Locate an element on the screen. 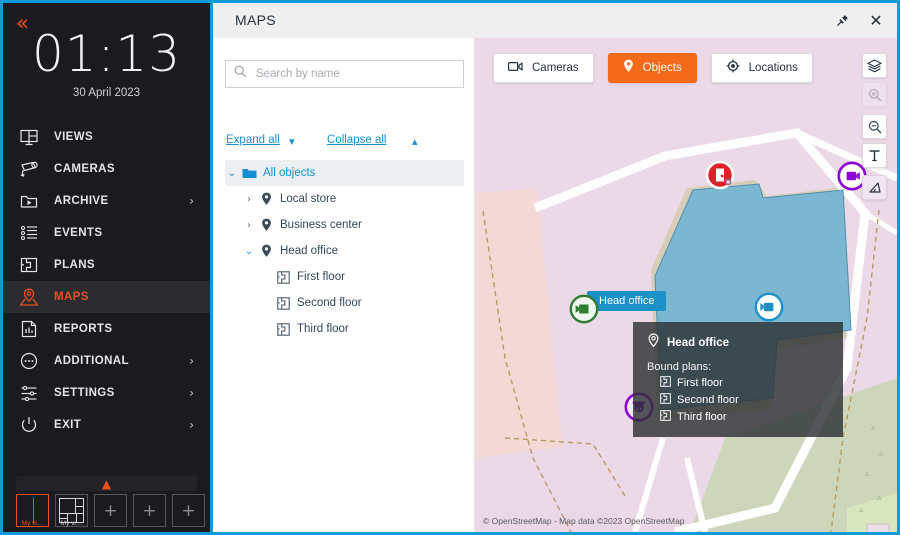 This screenshot has width=900, height=535. search-box is located at coordinates (344, 74).